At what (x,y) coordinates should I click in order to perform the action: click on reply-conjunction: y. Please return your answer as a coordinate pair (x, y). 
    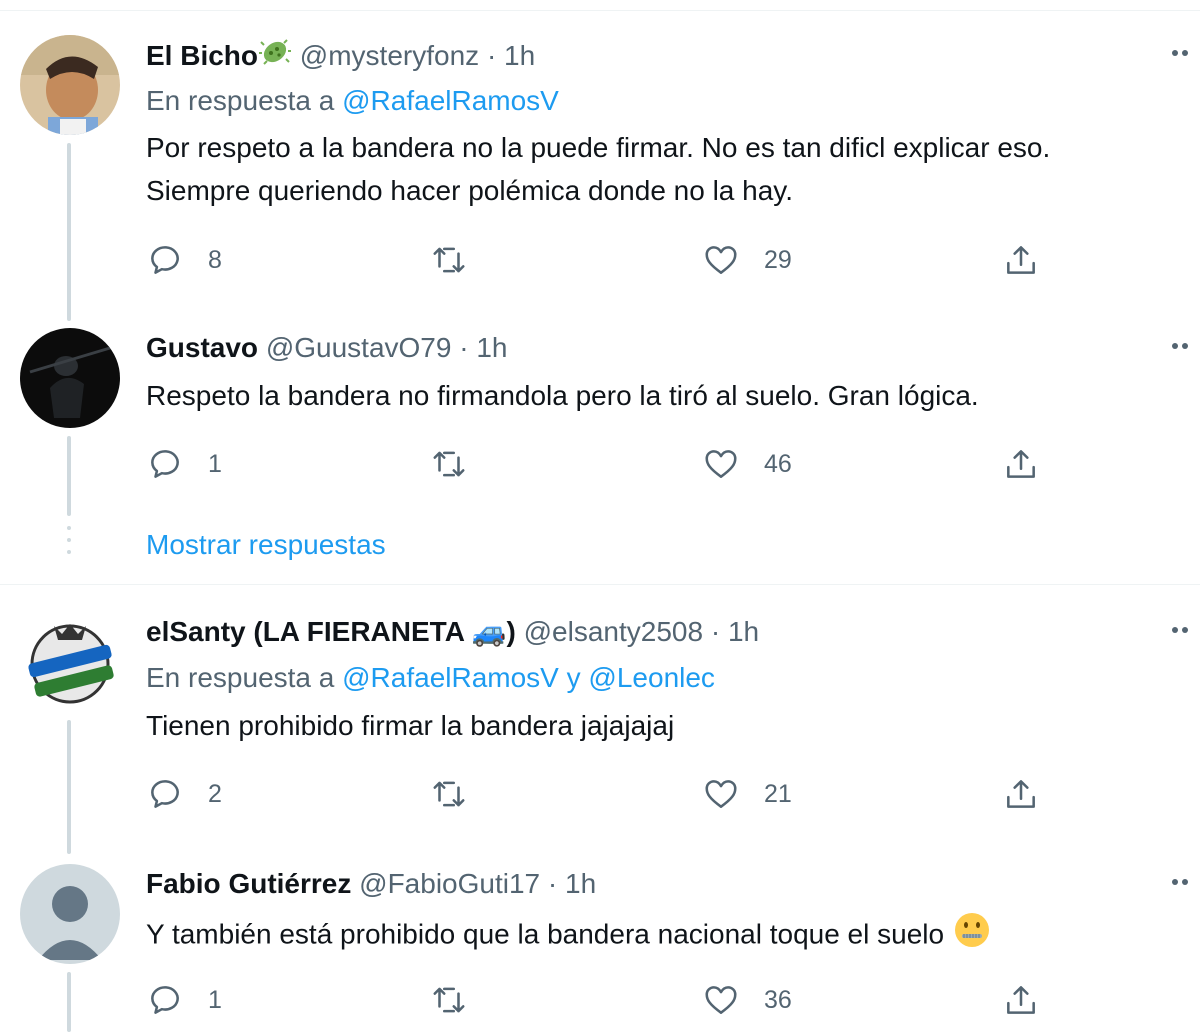
    Looking at the image, I should click on (573, 677).